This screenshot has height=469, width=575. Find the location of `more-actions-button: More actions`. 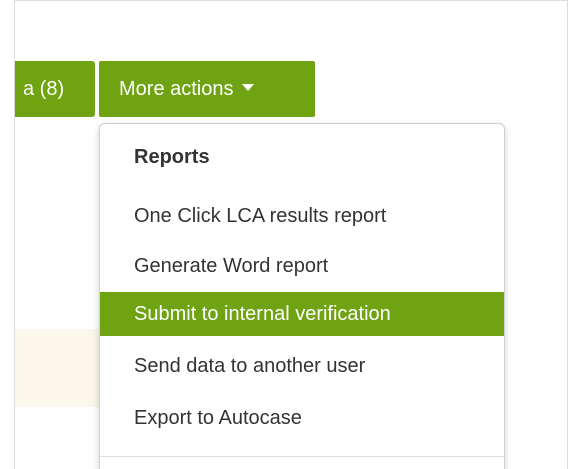

more-actions-button: More actions is located at coordinates (207, 89).